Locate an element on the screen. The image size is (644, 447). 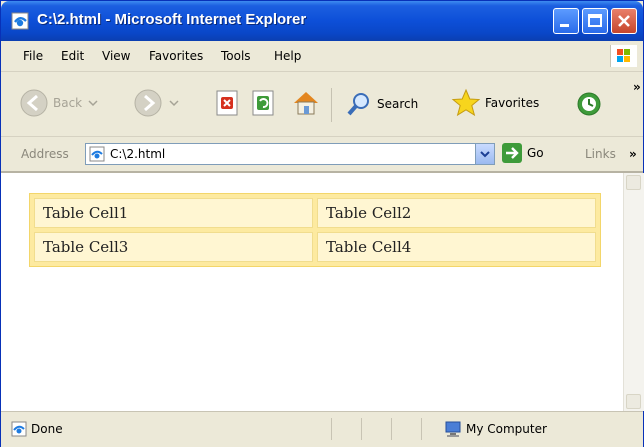
status-text: Done is located at coordinates (47, 429).